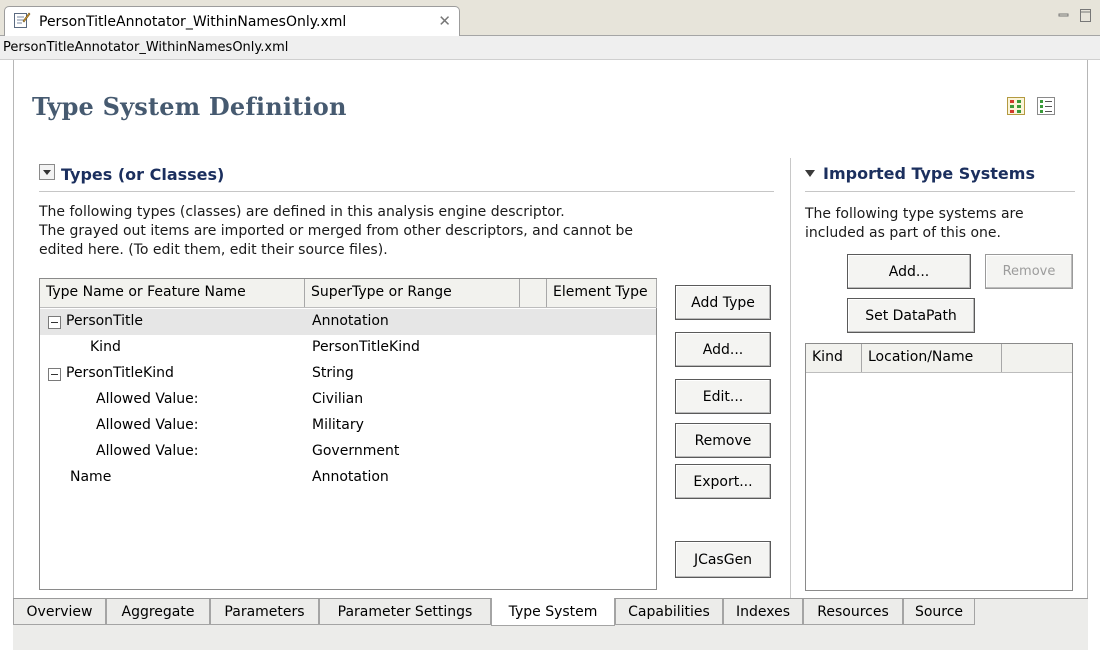 The width and height of the screenshot is (1100, 650). What do you see at coordinates (1029, 271) in the screenshot?
I see `remove-import-button: Remove` at bounding box center [1029, 271].